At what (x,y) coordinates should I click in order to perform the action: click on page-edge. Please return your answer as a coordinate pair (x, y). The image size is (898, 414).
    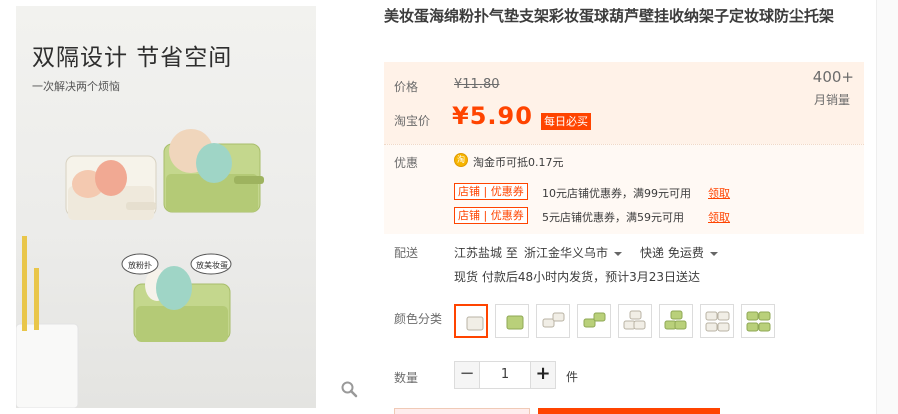
    Looking at the image, I should click on (887, 207).